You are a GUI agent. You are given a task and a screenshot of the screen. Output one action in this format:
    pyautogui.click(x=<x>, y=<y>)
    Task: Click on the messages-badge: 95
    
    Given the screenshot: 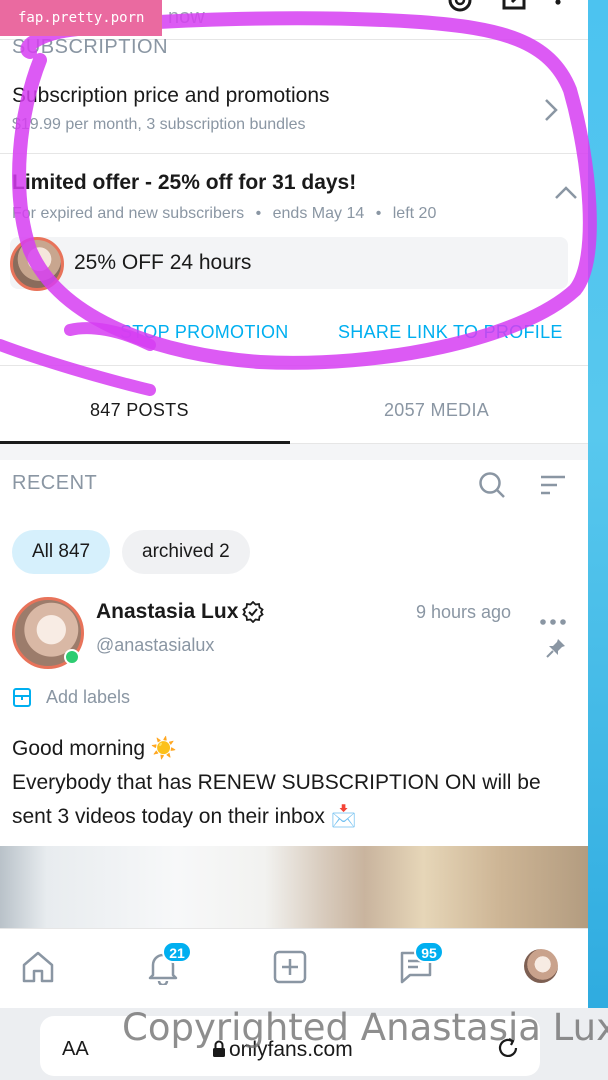 What is the action you would take?
    pyautogui.click(x=429, y=952)
    